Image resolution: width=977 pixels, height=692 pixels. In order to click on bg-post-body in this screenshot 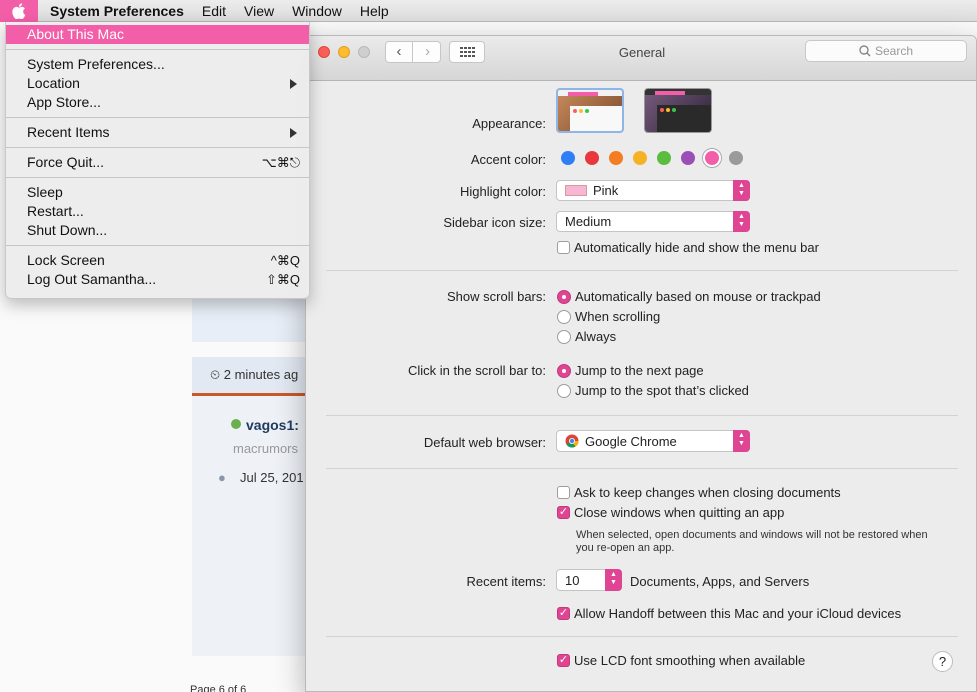, I will do `click(252, 526)`.